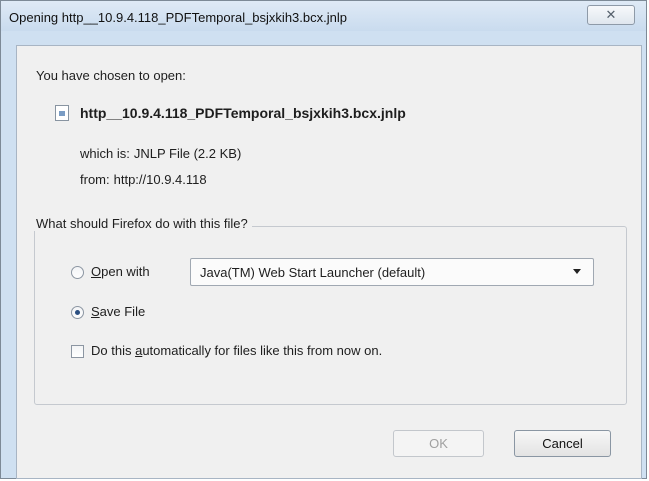 The image size is (649, 481). I want to click on save-file-text: ave File, so click(122, 311).